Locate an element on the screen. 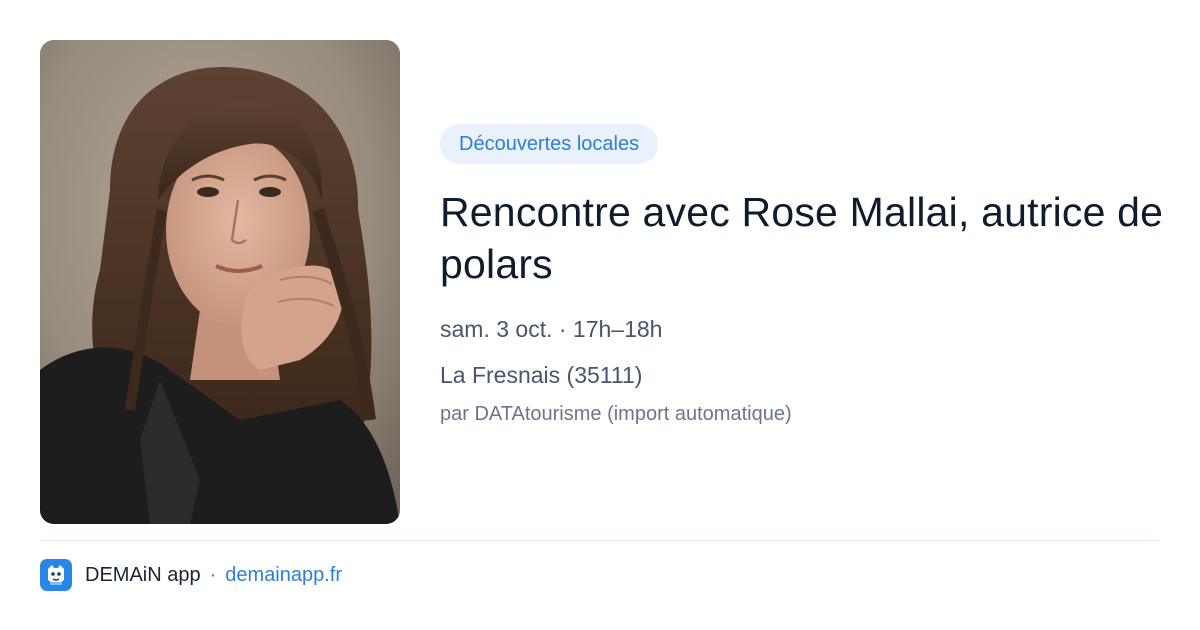  event-date: sam. 3 oct. · 17h–18h is located at coordinates (551, 329).